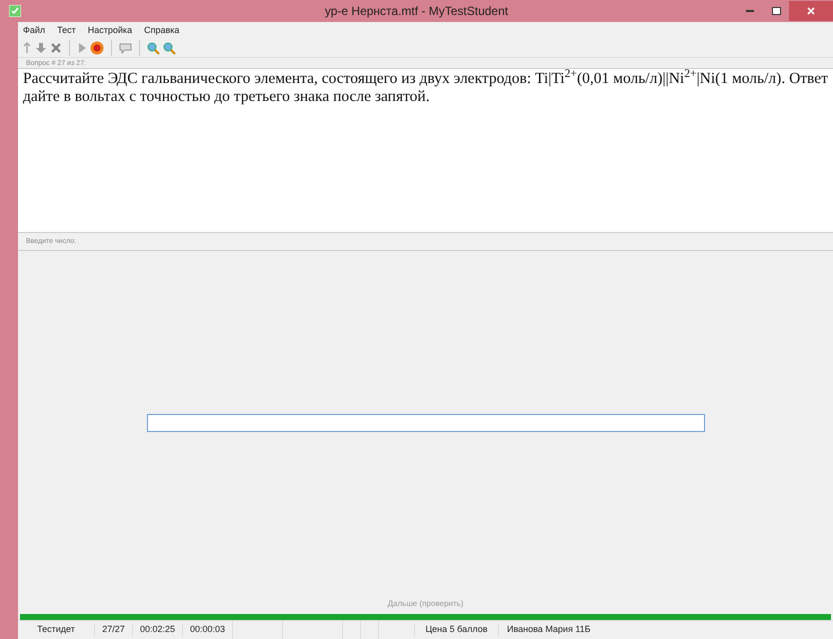 This screenshot has height=639, width=833. Describe the element at coordinates (425, 88) in the screenshot. I see `question-text: Рассчитайте ЭДС гальванического элемента, состоящего из двух электродов: Ti|Ti$^{2+}$(0,01 моль/л)||Ni$^{2+}$|Ni(1 моль/л). Ответ дайте в вольтах с точностью до третьего знака после запятой.` at that location.